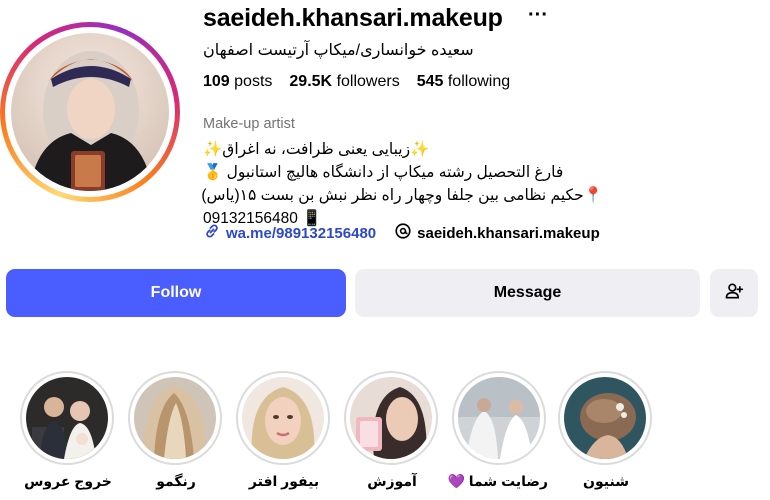  I want to click on following-label: following, so click(479, 81).